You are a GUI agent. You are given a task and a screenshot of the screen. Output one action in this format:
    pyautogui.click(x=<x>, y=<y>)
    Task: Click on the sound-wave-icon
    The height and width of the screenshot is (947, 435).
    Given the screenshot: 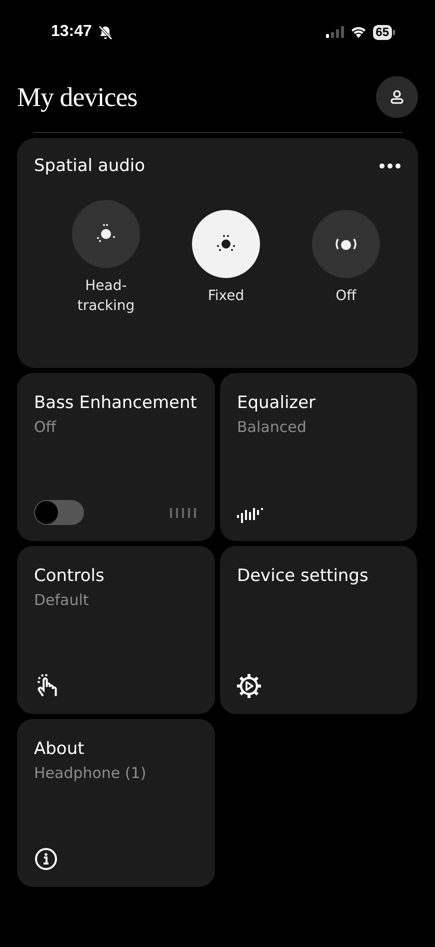 What is the action you would take?
    pyautogui.click(x=250, y=516)
    